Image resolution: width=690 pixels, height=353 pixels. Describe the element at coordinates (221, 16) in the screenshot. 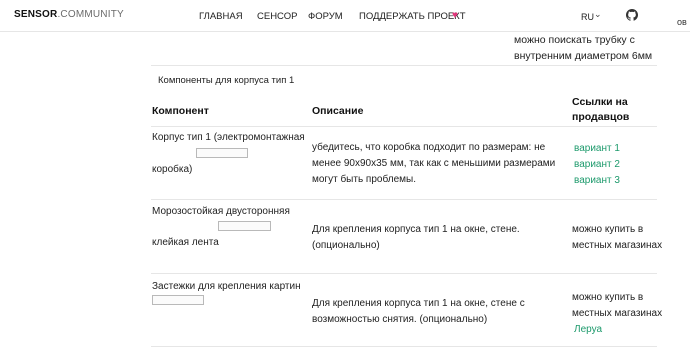

I see `nav-home: ГЛАВНАЯ` at that location.